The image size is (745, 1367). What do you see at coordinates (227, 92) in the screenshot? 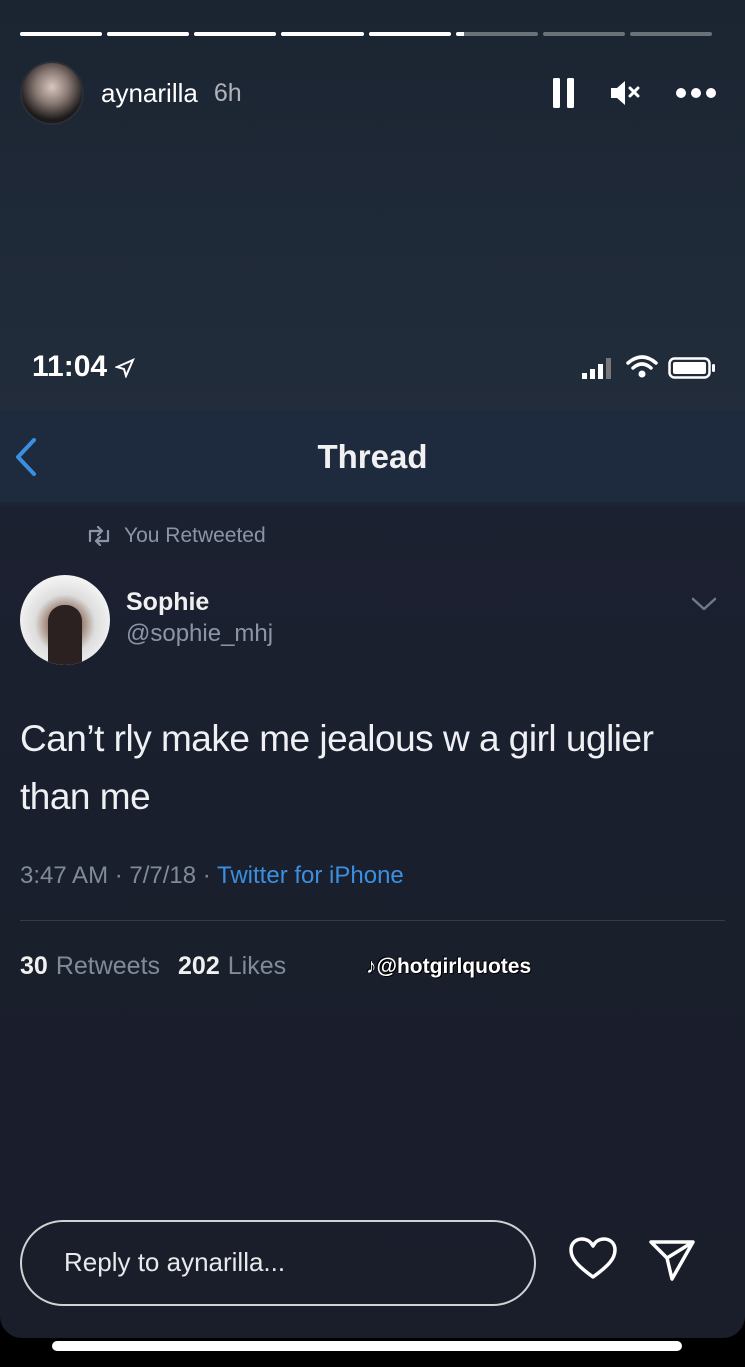
I see `story-time: 6h` at bounding box center [227, 92].